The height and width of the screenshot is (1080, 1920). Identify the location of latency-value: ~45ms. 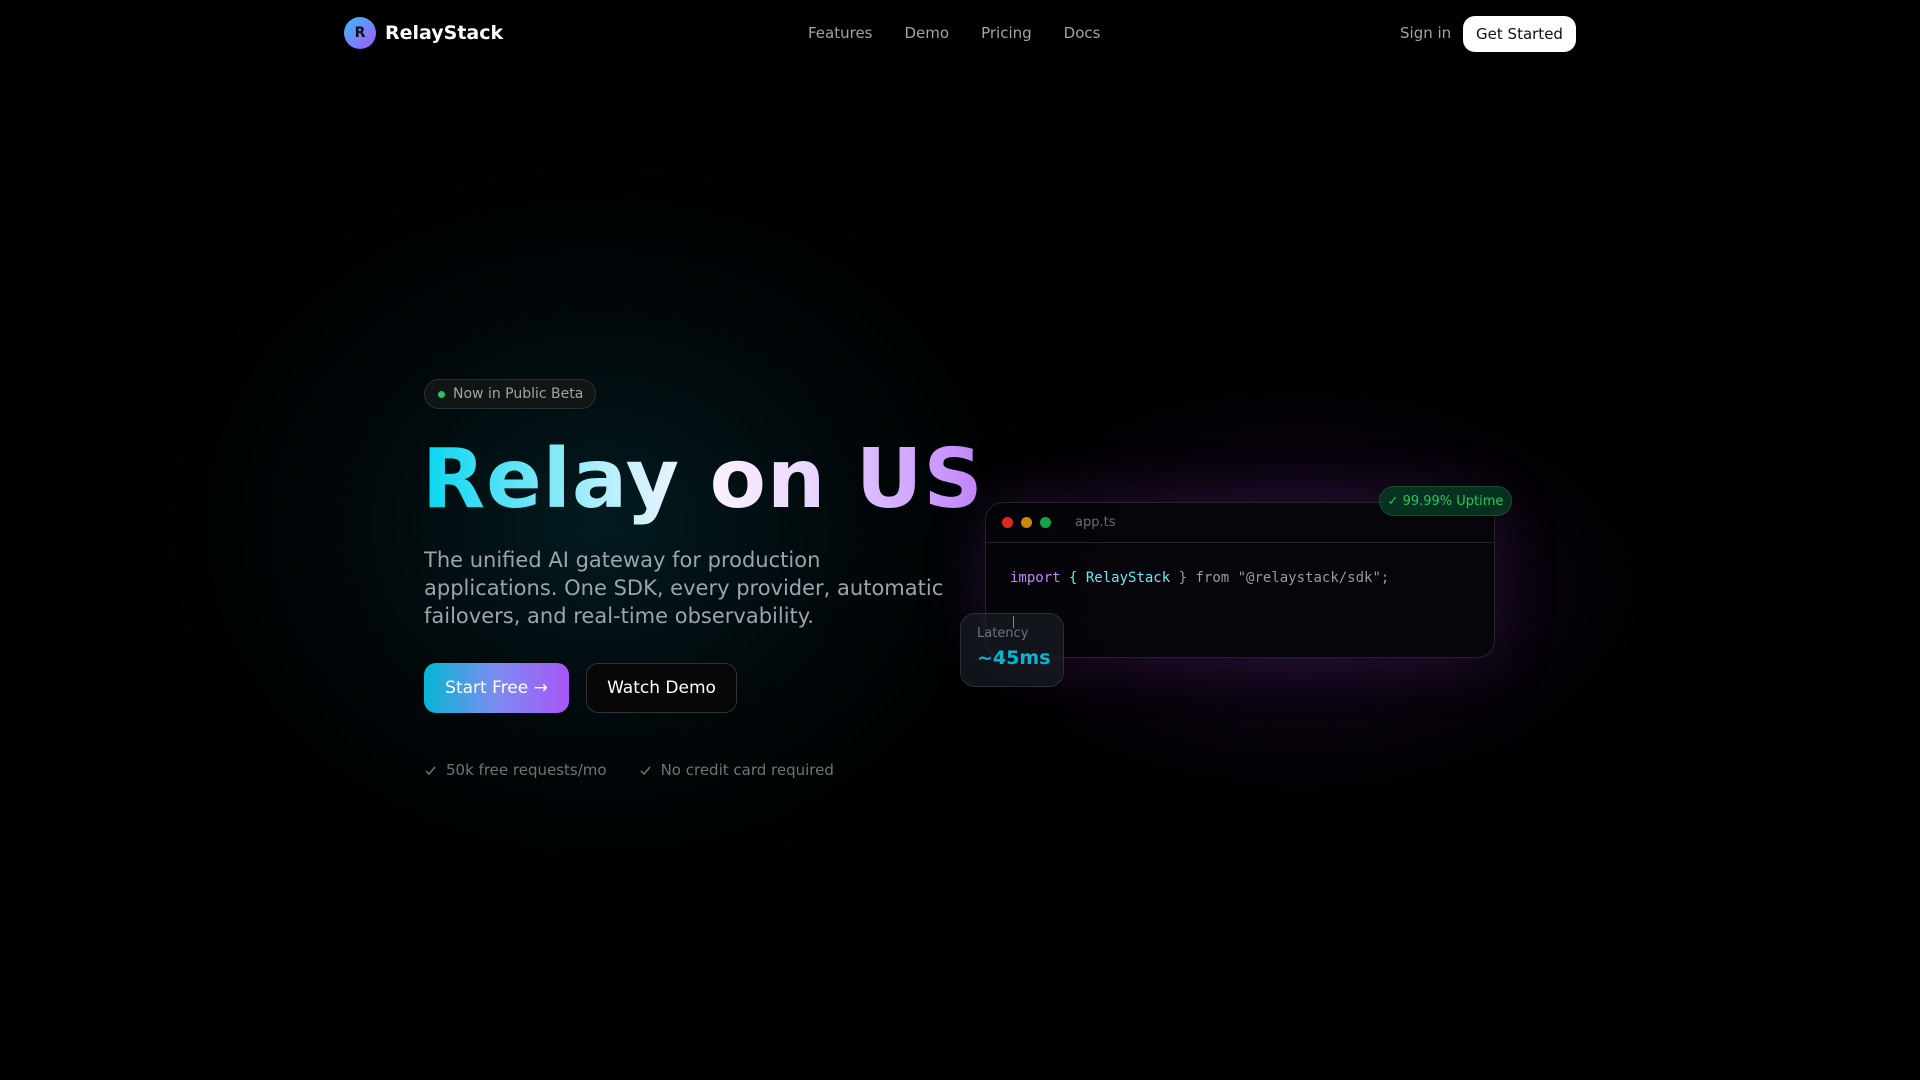
(1014, 658).